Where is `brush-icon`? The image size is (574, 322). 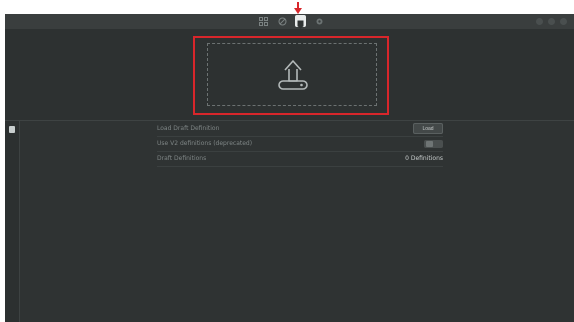 brush-icon is located at coordinates (282, 21).